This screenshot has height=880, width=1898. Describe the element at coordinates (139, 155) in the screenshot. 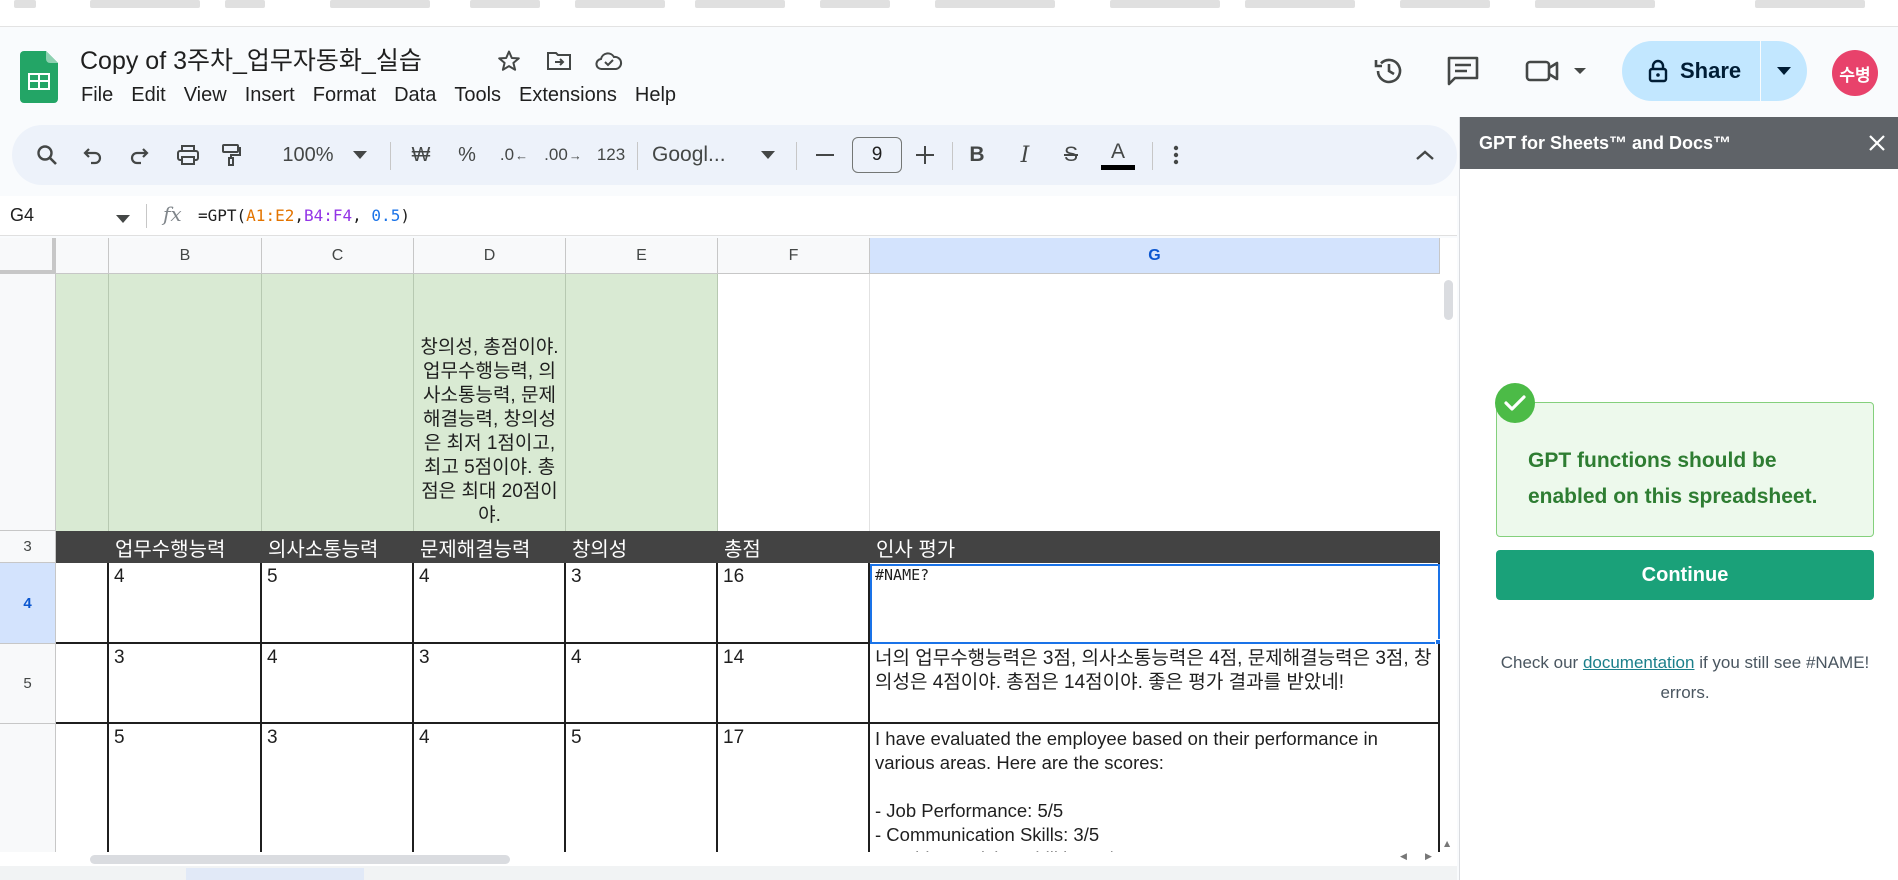

I see `redo-icon` at that location.